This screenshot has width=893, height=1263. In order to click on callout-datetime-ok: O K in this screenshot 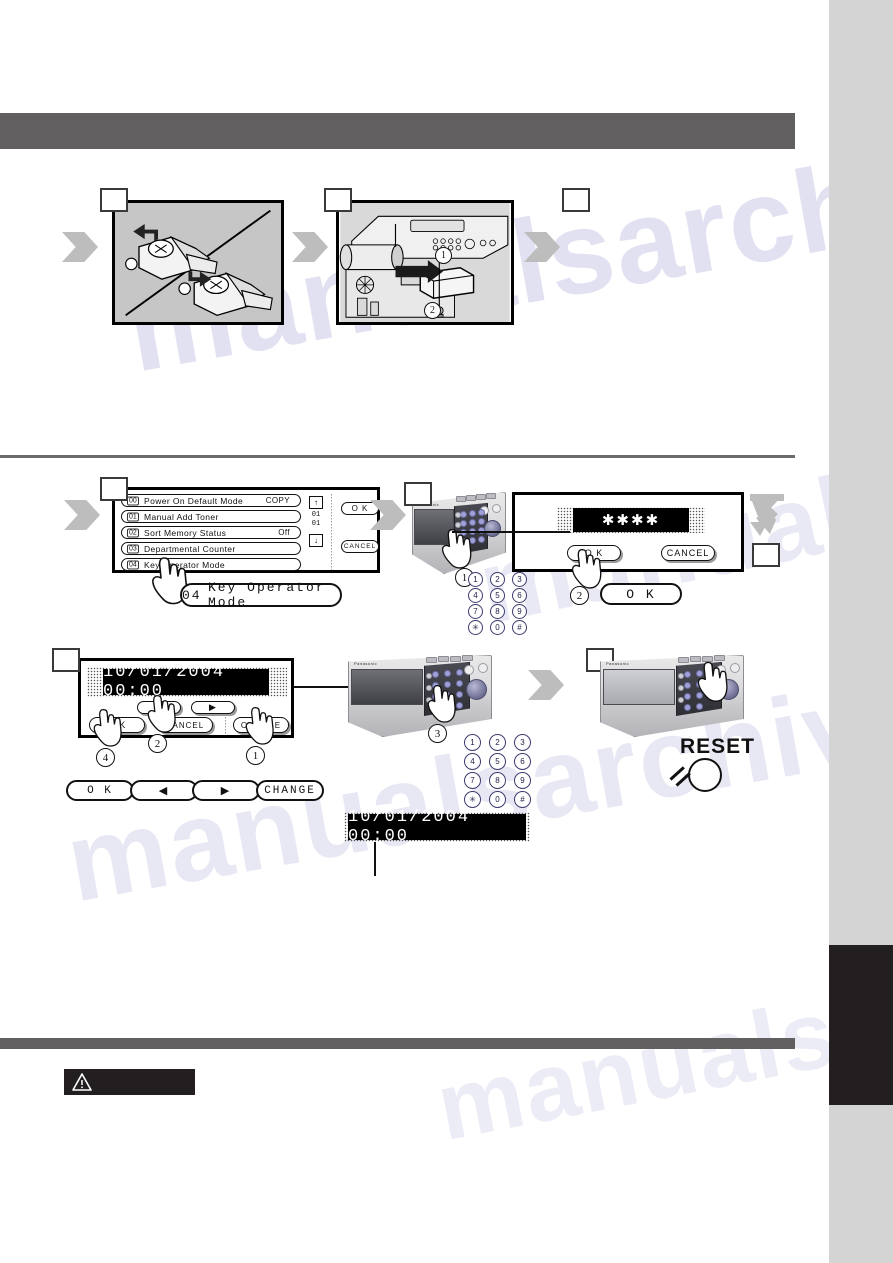, I will do `click(100, 790)`.